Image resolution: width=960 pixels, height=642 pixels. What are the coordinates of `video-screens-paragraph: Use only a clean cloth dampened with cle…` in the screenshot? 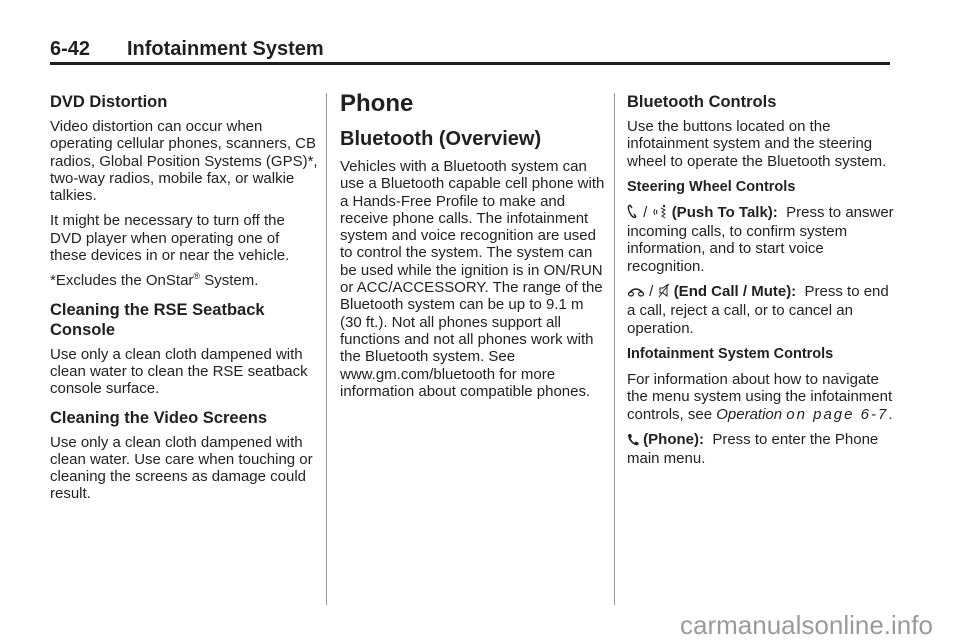 It's located at (181, 468).